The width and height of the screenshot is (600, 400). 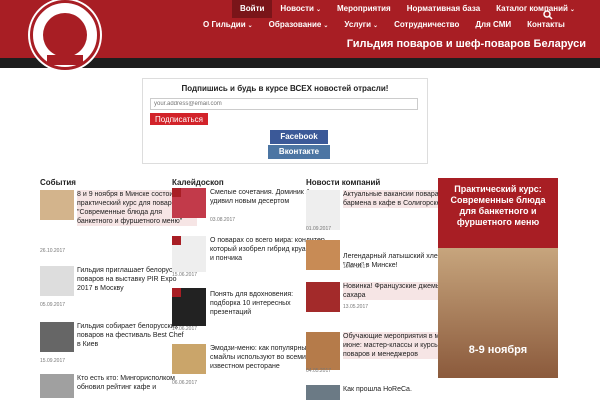 What do you see at coordinates (300, 63) in the screenshot?
I see `header-strip` at bounding box center [300, 63].